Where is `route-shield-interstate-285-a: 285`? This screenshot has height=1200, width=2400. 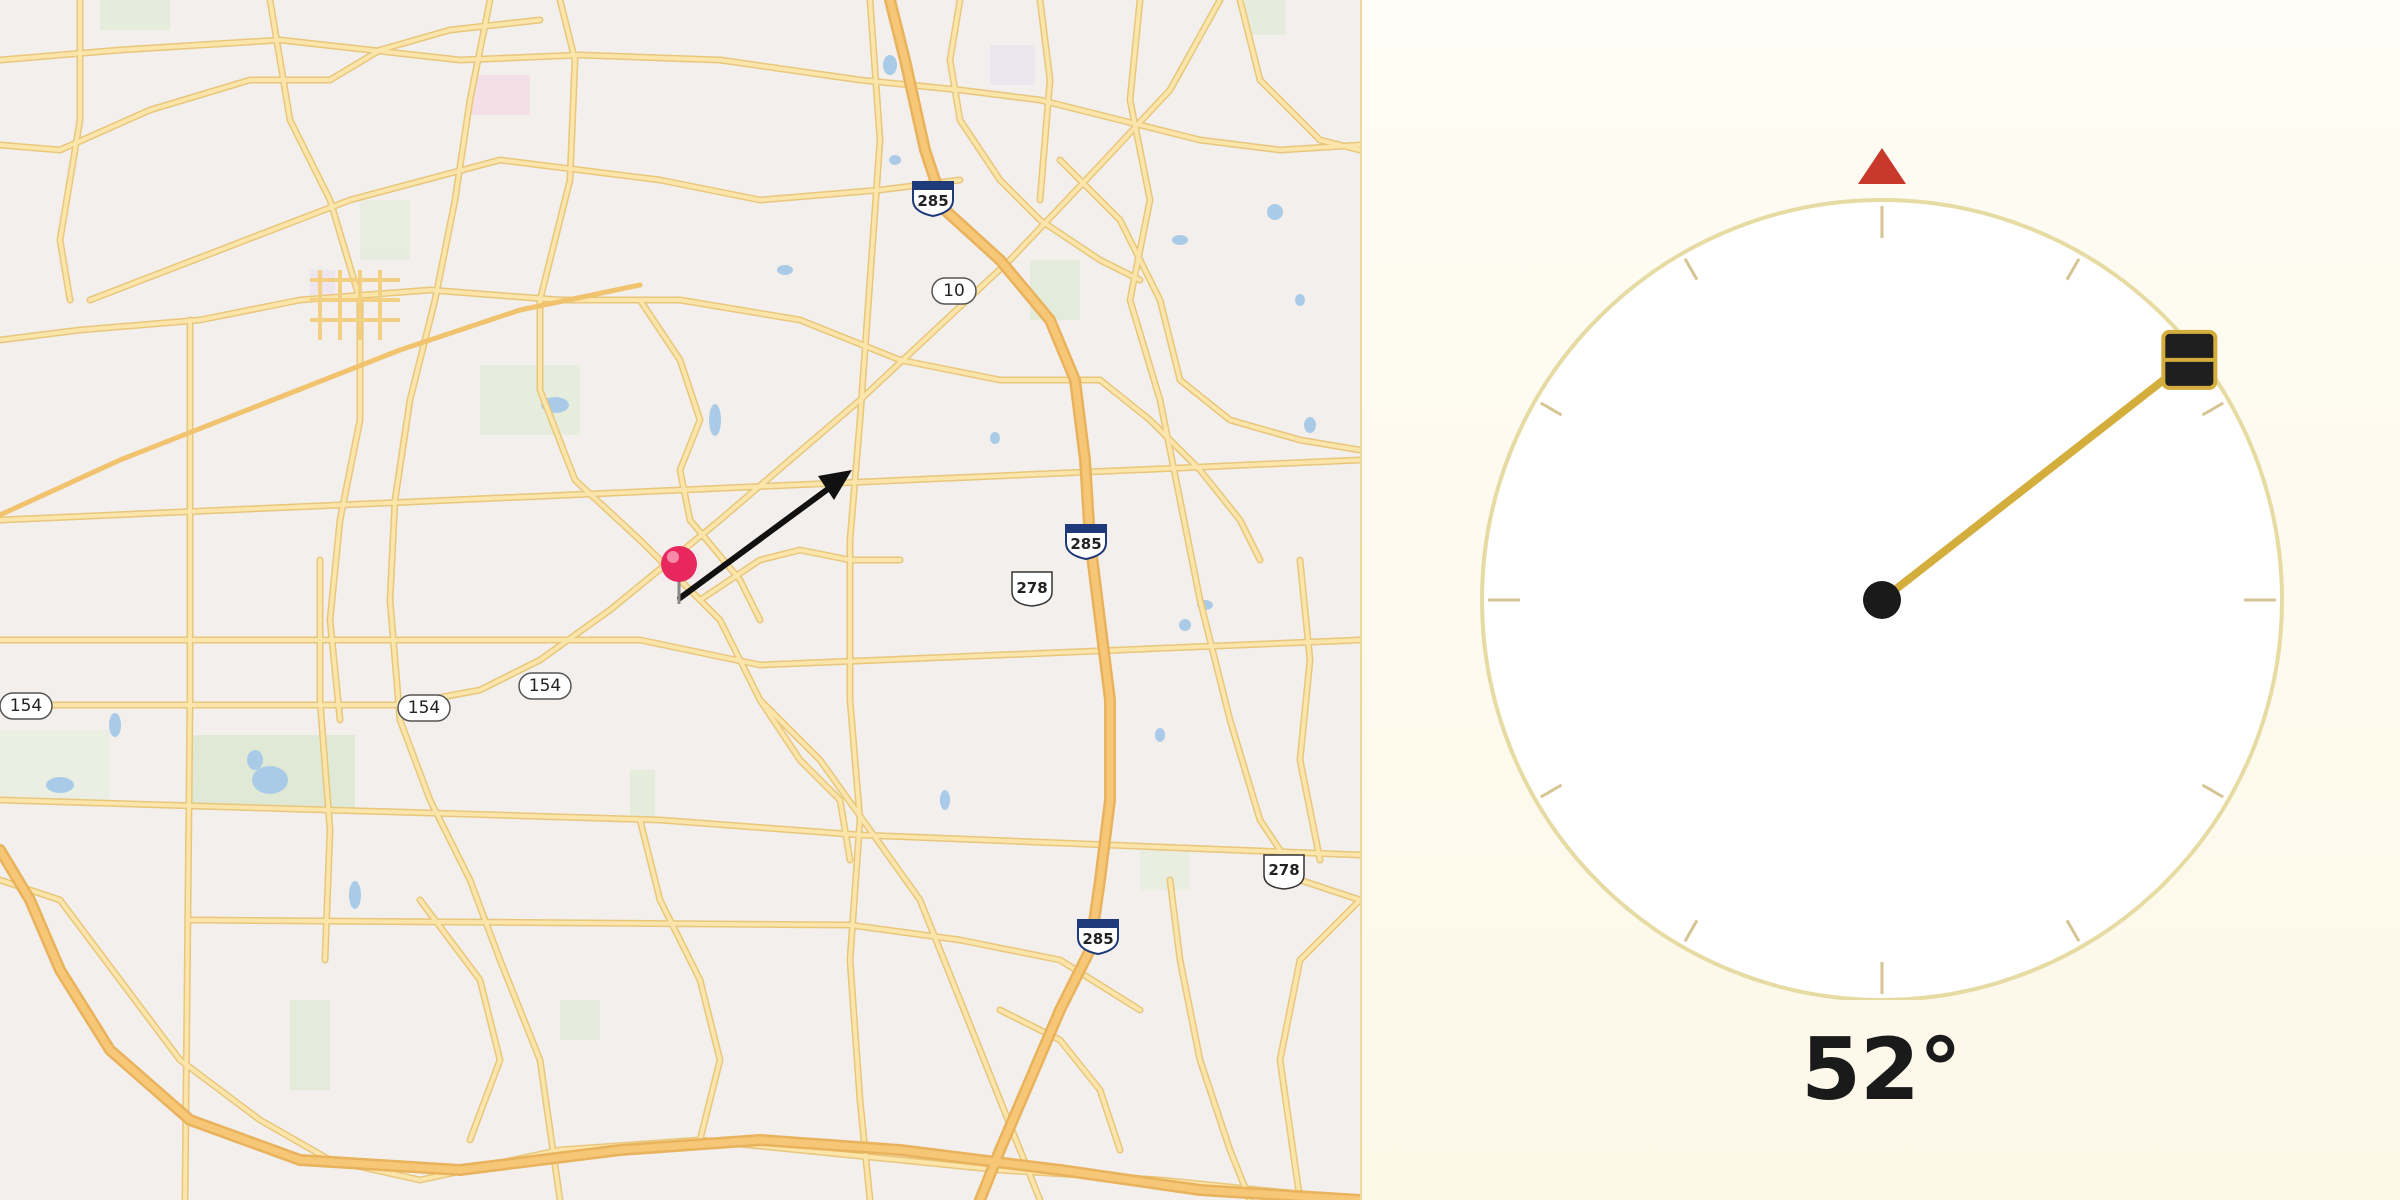
route-shield-interstate-285-a: 285 is located at coordinates (933, 199).